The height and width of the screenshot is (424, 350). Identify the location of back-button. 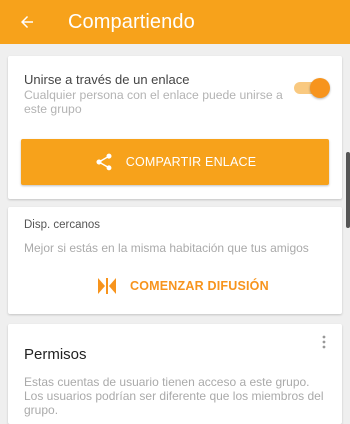
(27, 22).